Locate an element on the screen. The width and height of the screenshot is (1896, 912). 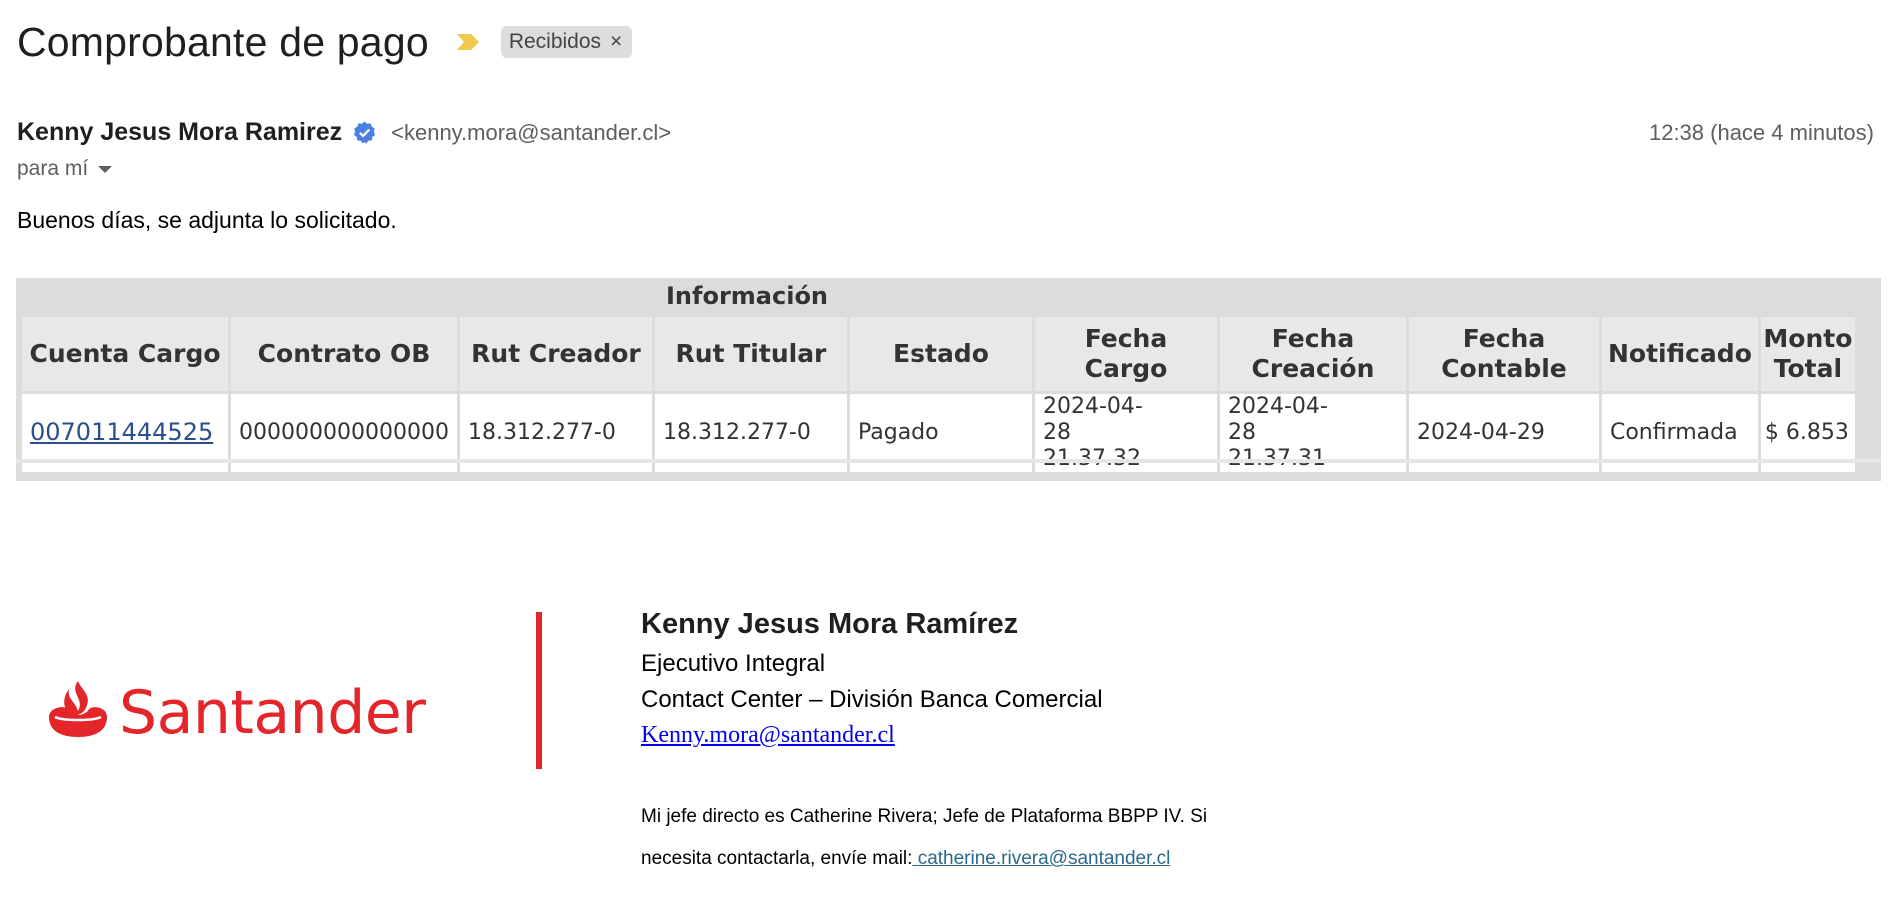
signature-name: Kenny Jesus Mora Ramírez is located at coordinates (830, 624).